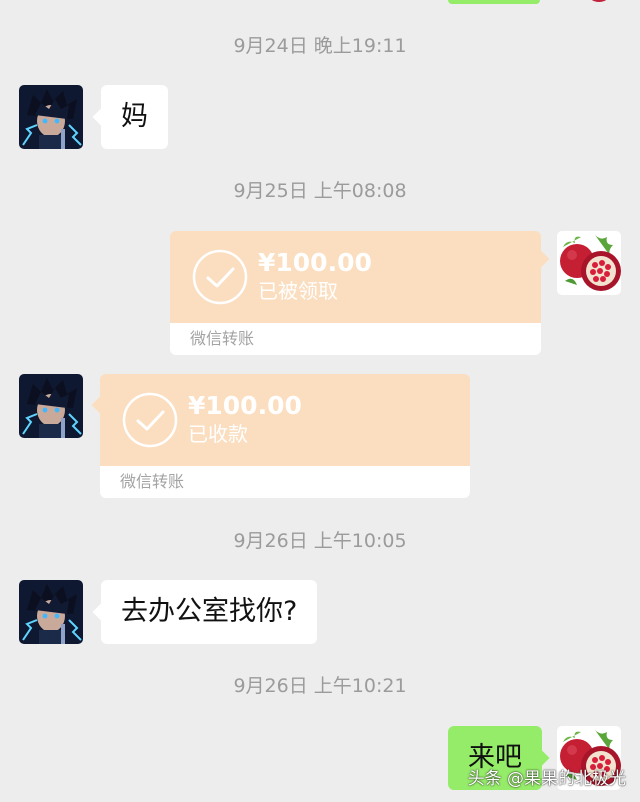 The height and width of the screenshot is (802, 640). Describe the element at coordinates (320, 541) in the screenshot. I see `timestamp: 9月26日 上午10:05` at that location.